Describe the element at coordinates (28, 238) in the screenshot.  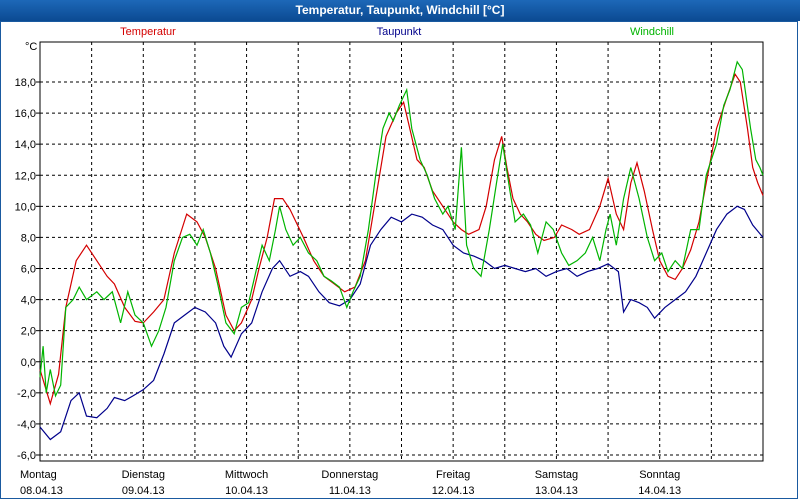
I see `y-tick-label: 8,0` at that location.